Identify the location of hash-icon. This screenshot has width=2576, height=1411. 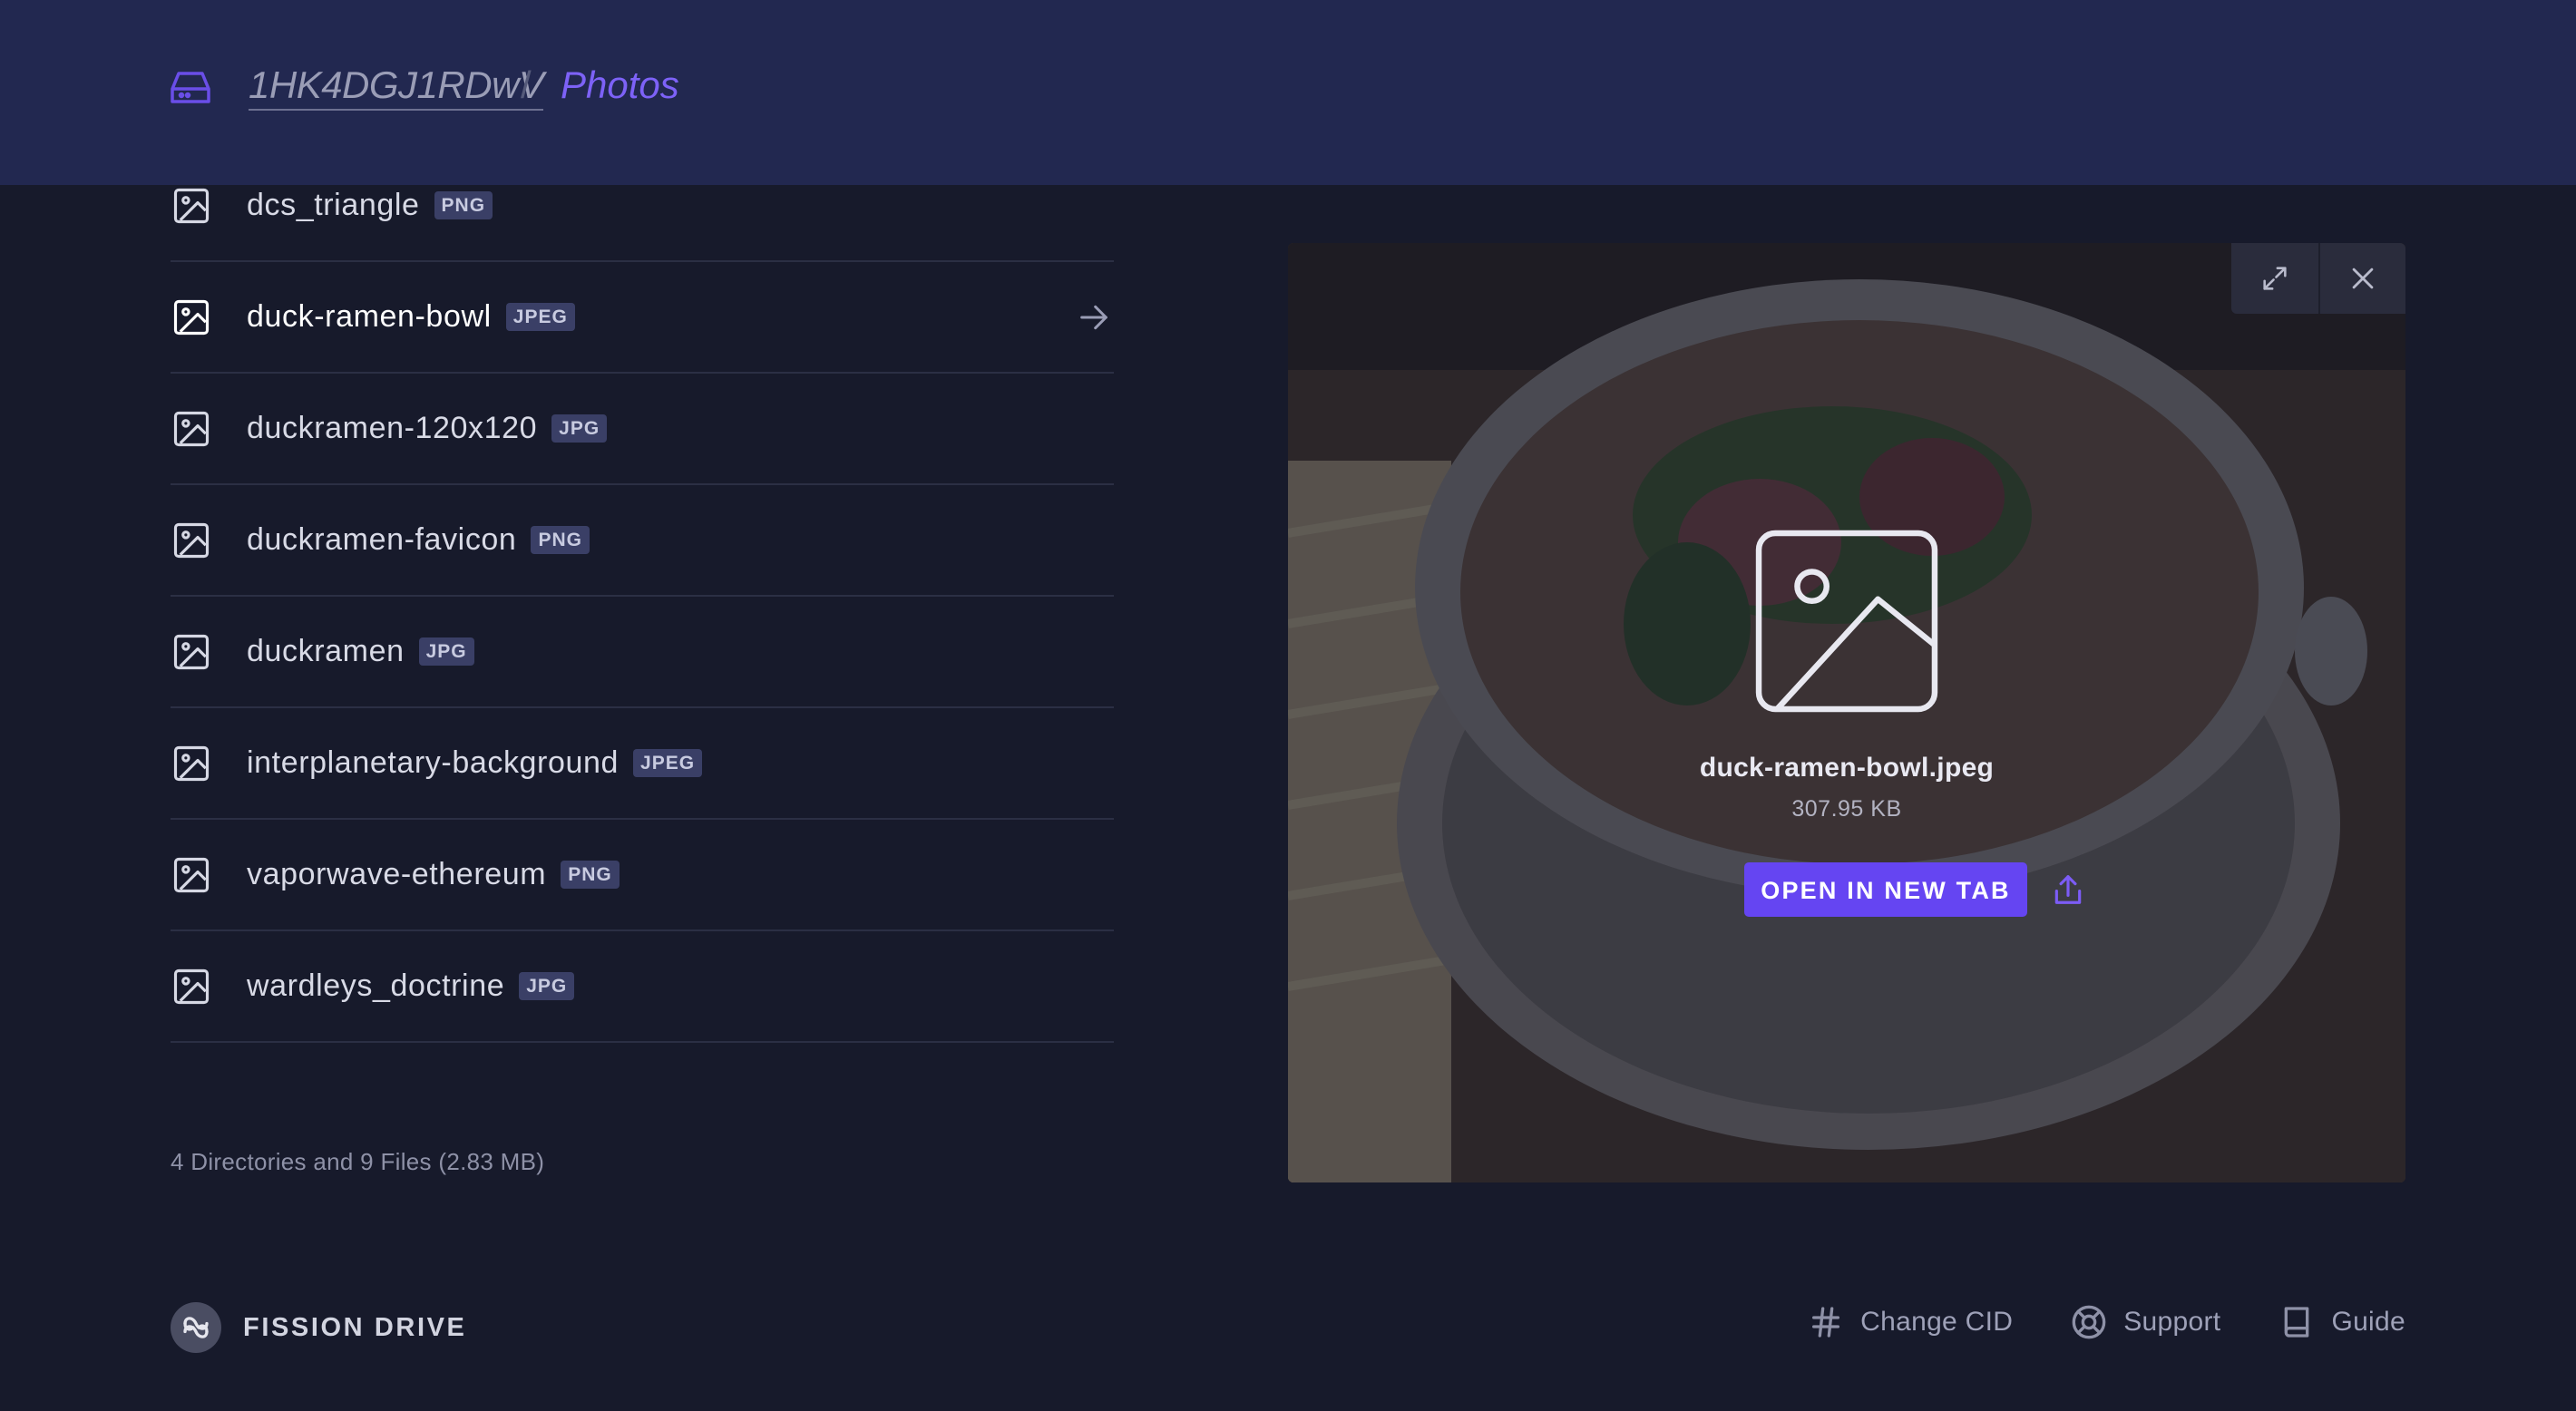
(1826, 1322).